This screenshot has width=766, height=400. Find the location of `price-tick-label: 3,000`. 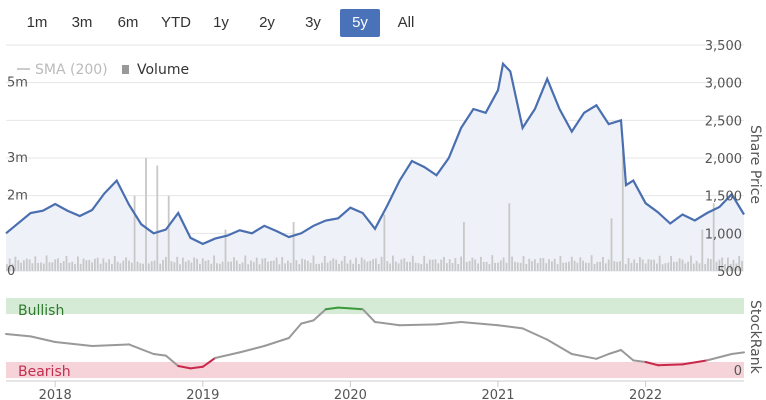

price-tick-label: 3,000 is located at coordinates (723, 84).